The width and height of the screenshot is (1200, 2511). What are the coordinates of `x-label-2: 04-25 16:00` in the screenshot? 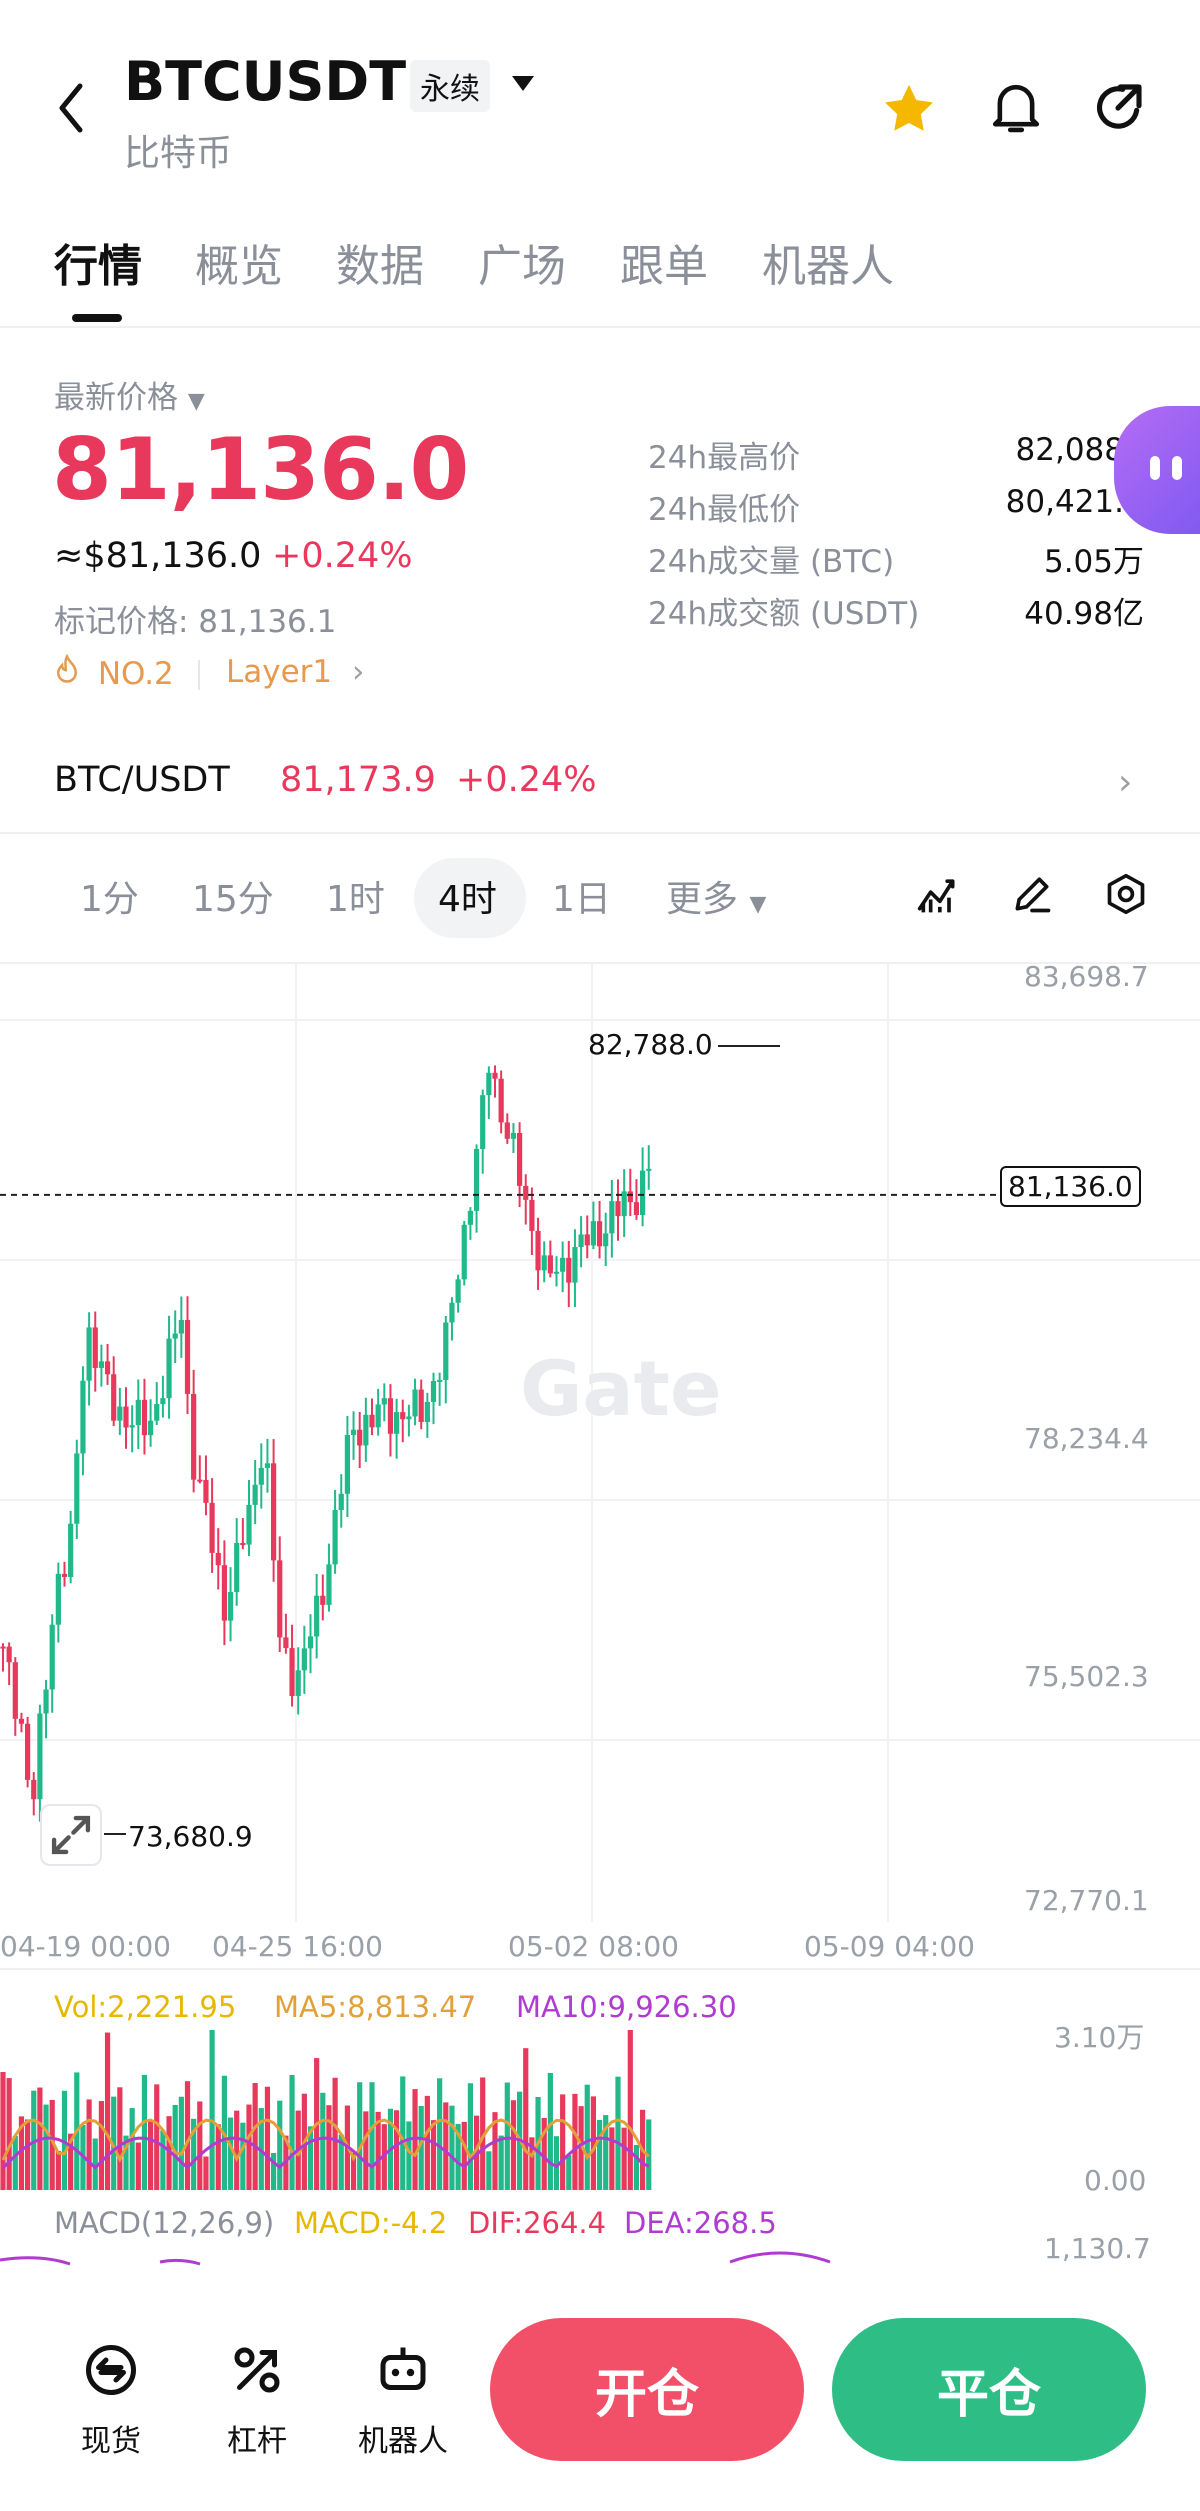 It's located at (297, 1946).